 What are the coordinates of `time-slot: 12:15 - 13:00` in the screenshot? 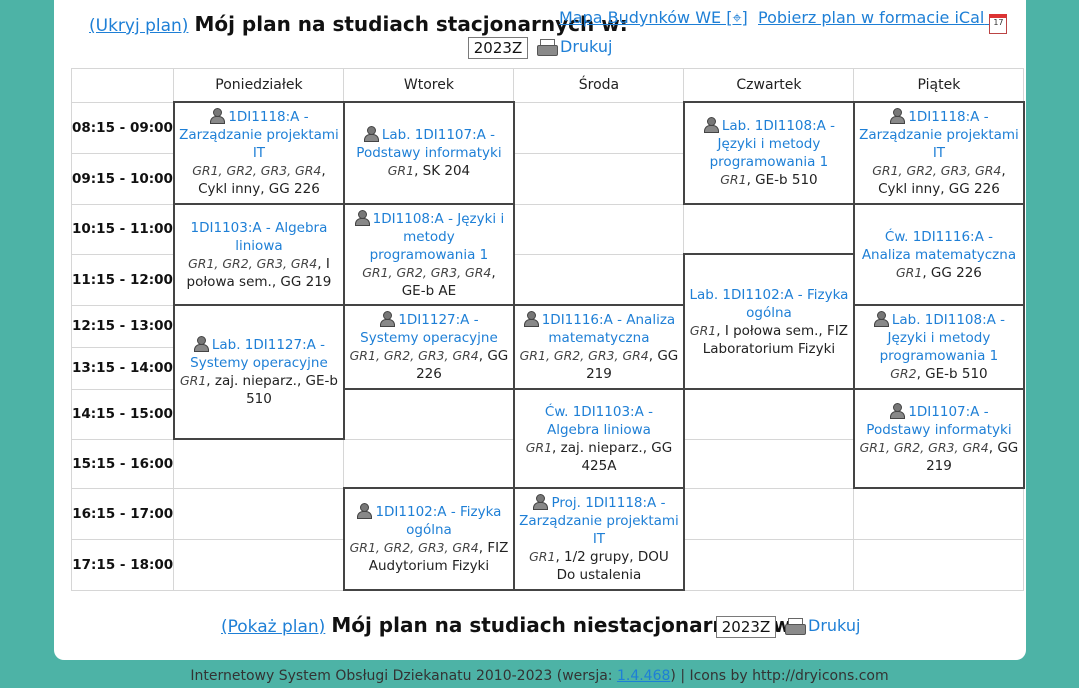 It's located at (122, 326).